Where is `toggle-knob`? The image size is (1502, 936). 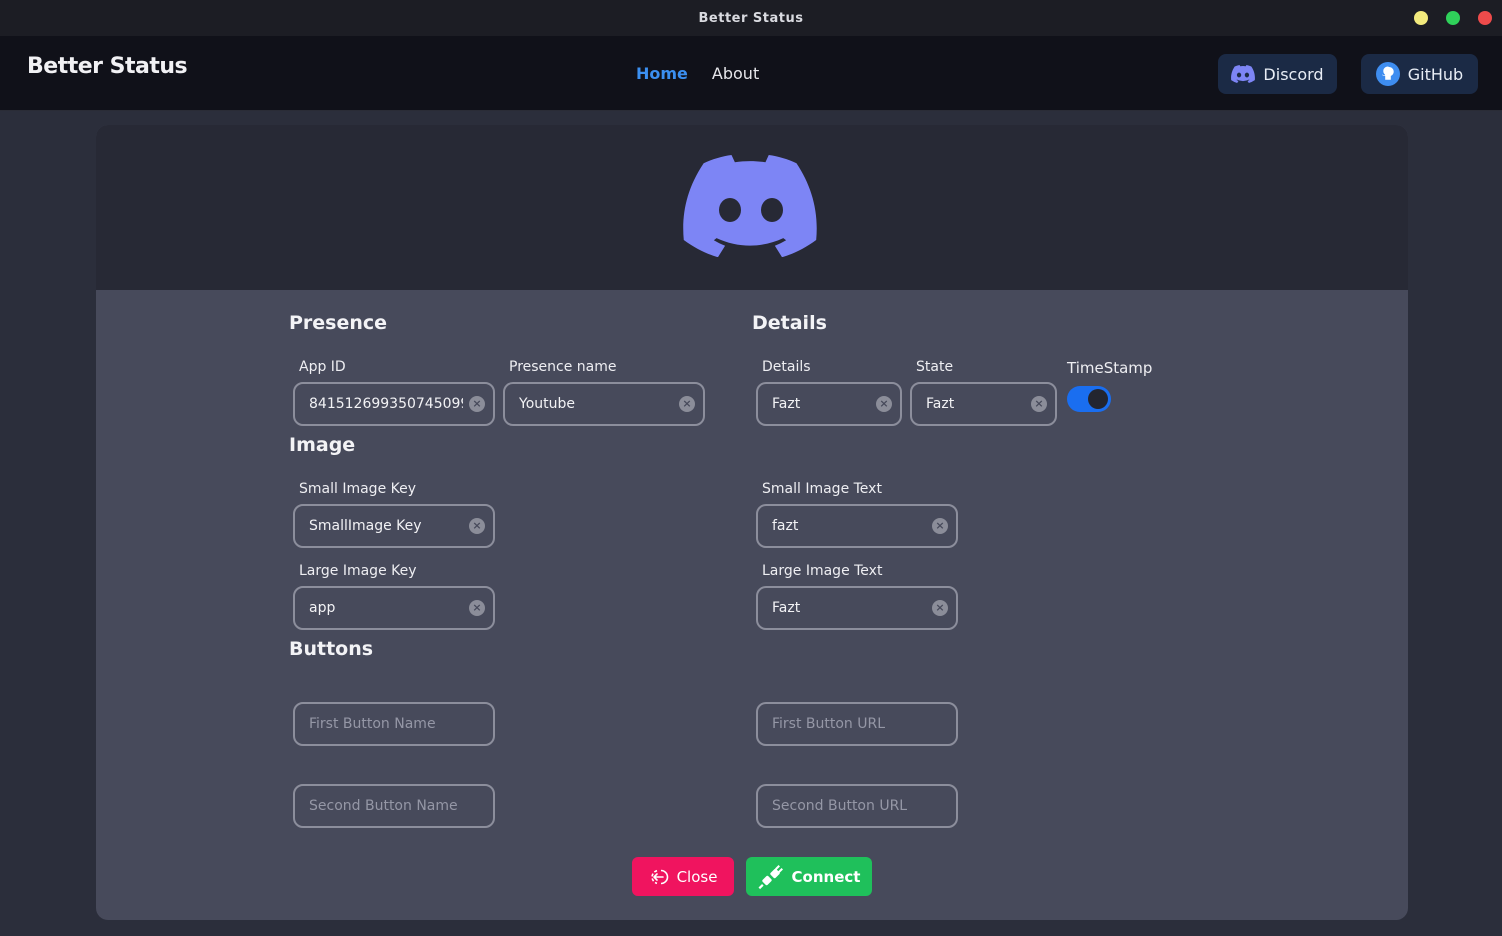
toggle-knob is located at coordinates (1098, 399).